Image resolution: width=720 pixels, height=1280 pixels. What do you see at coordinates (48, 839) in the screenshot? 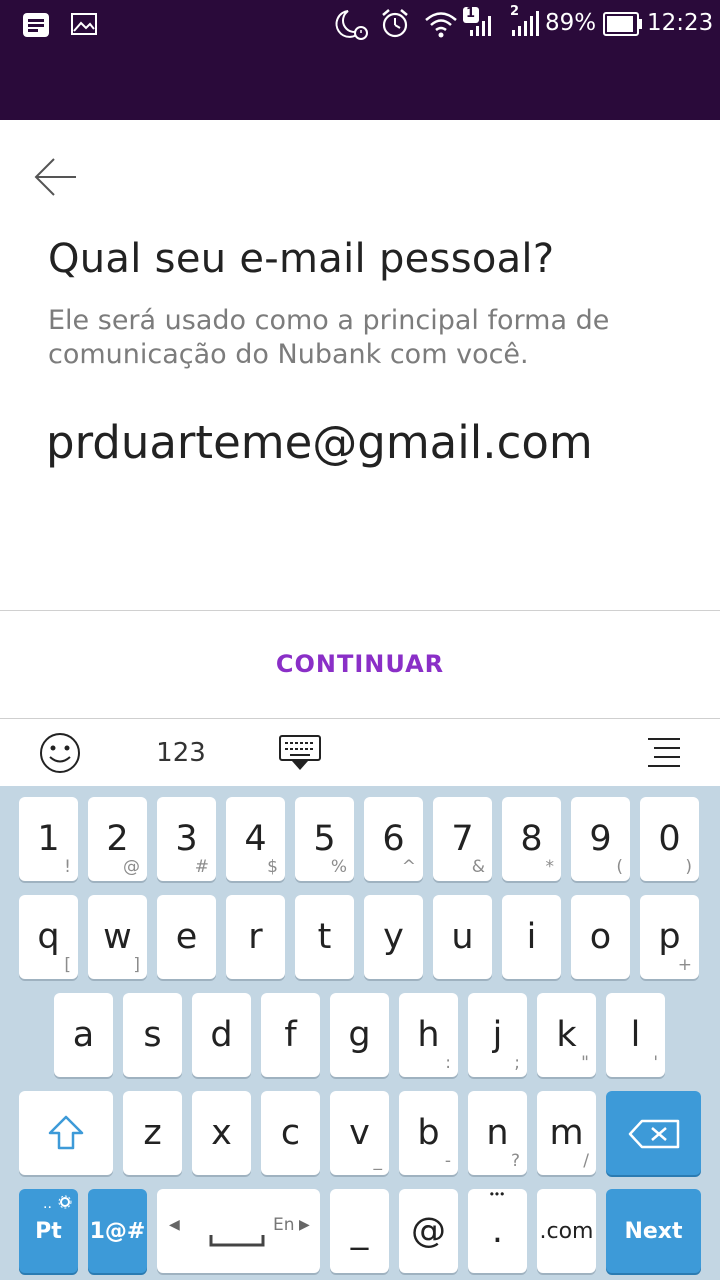
I see `key-1: 1!` at bounding box center [48, 839].